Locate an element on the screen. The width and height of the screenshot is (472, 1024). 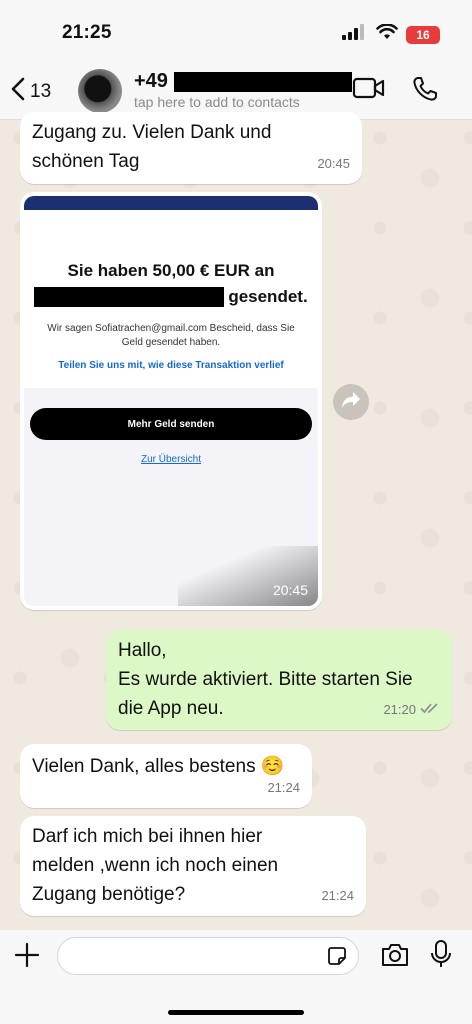
message-text: Vielen Dank, alles bestens ☺️ is located at coordinates (158, 766).